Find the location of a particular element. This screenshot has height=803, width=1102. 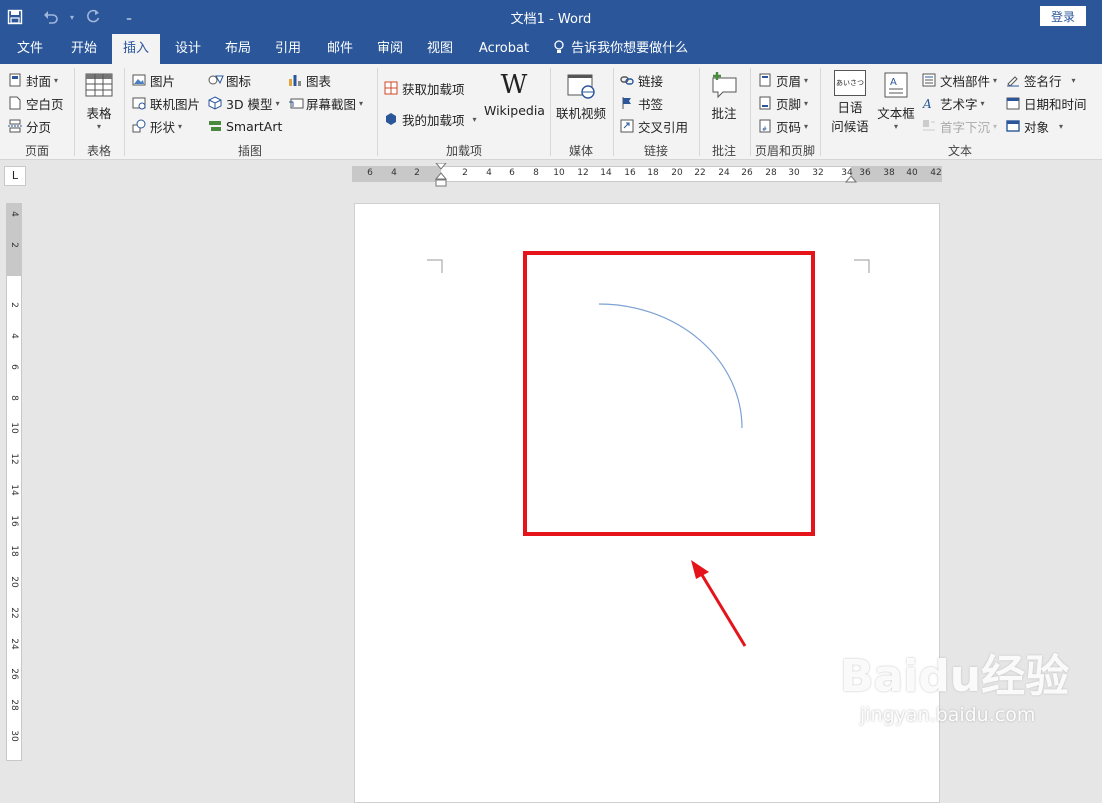

tab-view: 视图 is located at coordinates (440, 49).